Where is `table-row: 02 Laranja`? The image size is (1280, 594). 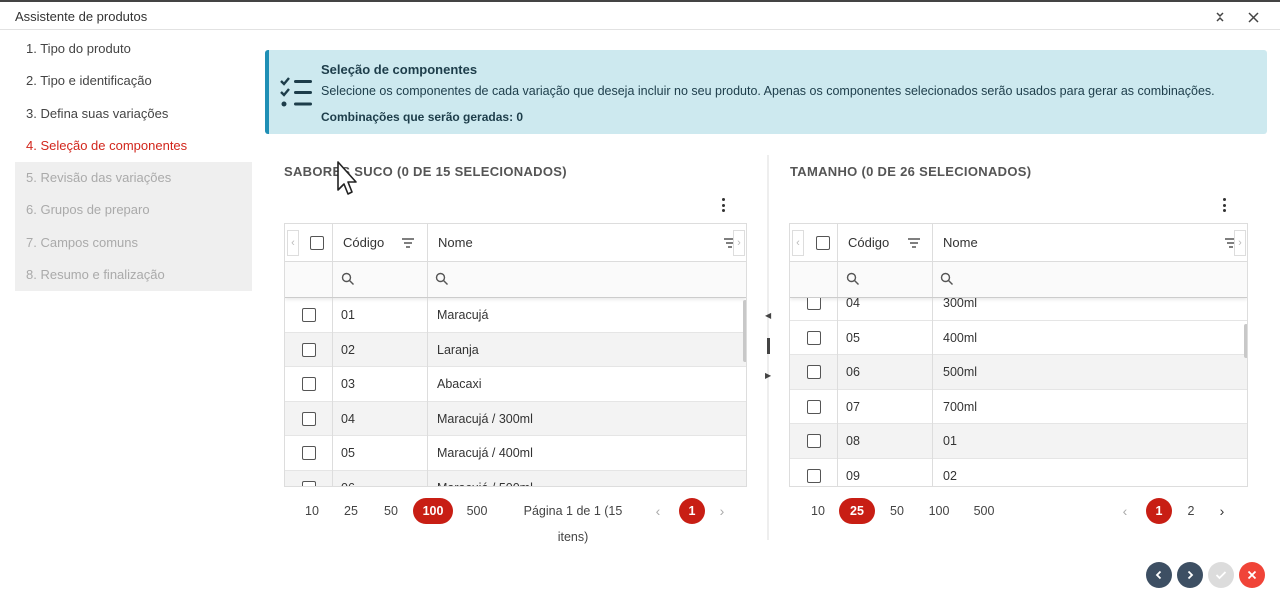 table-row: 02 Laranja is located at coordinates (515, 350).